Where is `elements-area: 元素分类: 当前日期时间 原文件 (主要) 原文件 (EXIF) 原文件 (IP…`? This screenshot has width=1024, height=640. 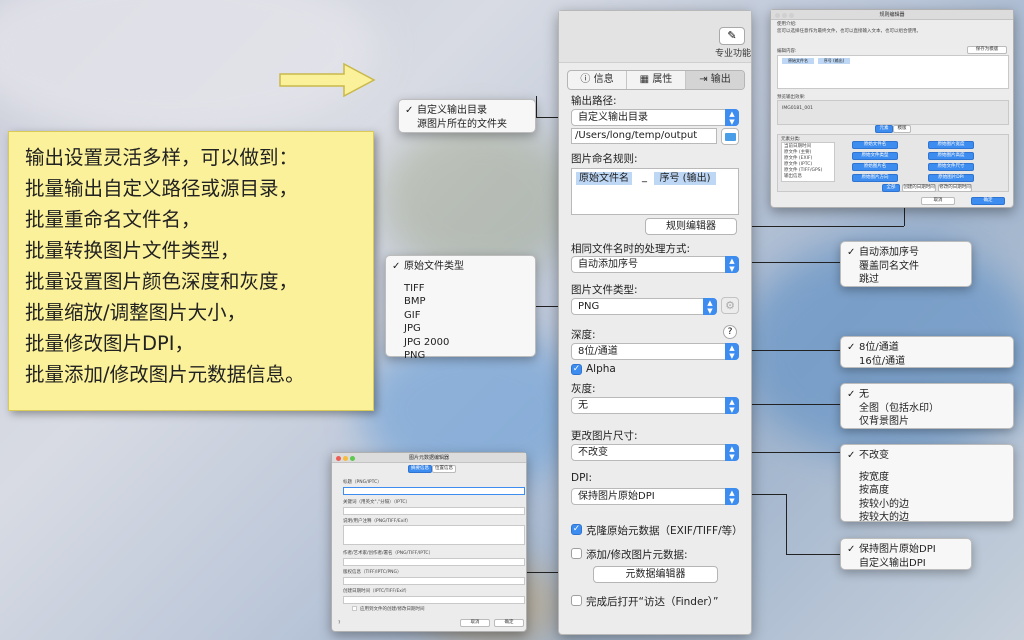
elements-area: 元素分类: 当前日期时间 原文件 (主要) 原文件 (EXIF) 原文件 (IP… is located at coordinates (893, 163).